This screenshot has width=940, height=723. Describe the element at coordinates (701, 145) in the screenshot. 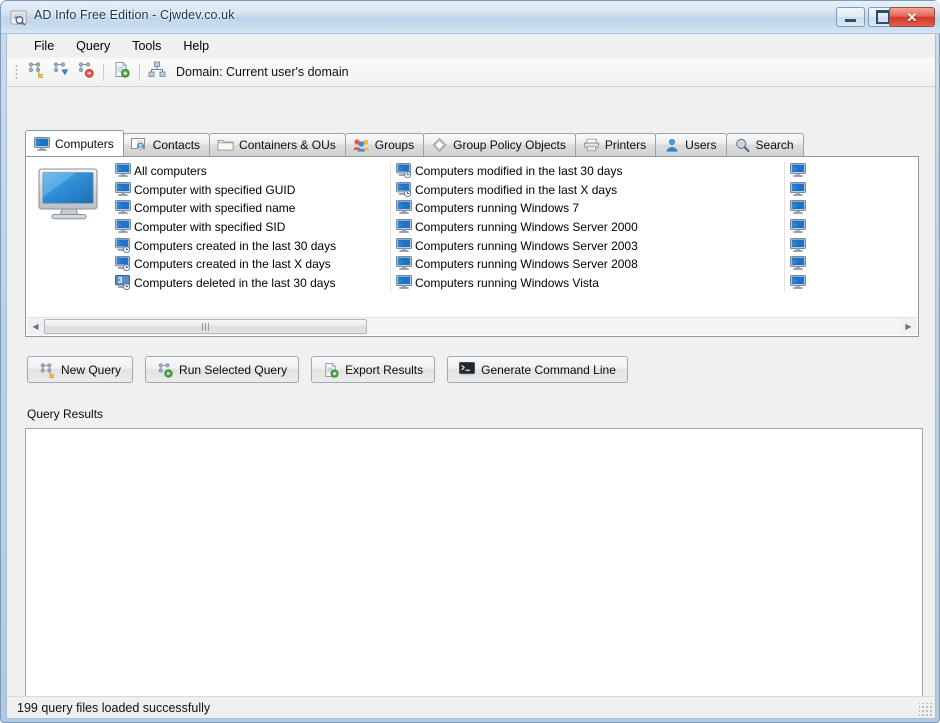

I see `tab-label: Users` at that location.